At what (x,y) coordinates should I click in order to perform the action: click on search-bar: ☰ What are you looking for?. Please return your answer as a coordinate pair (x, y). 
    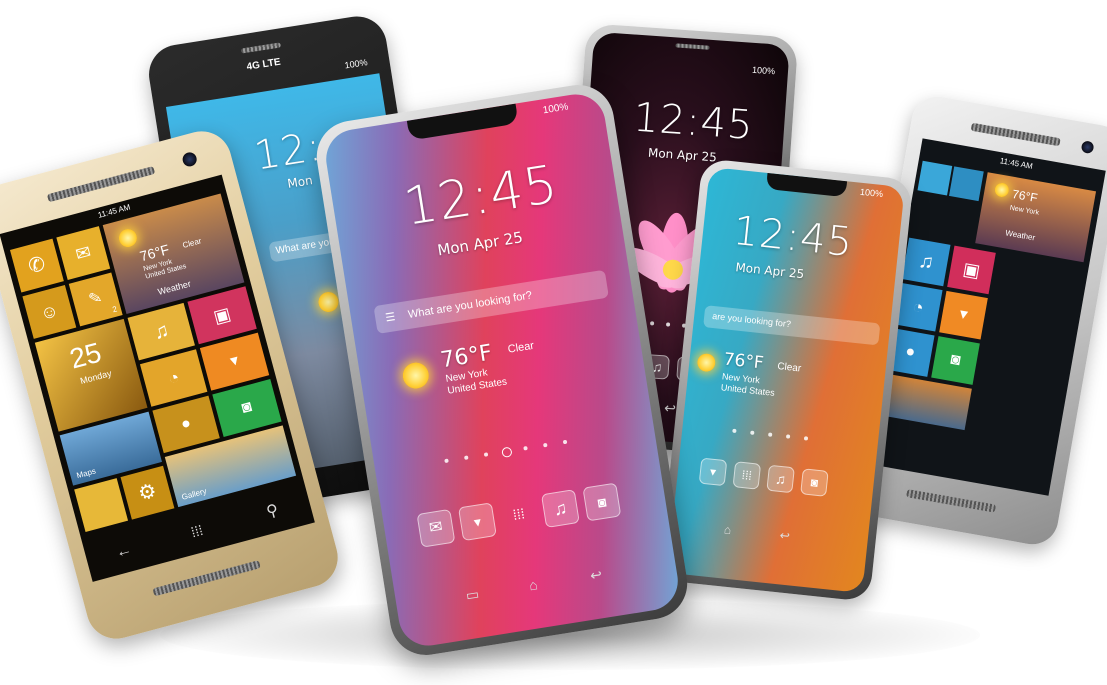
    Looking at the image, I should click on (491, 301).